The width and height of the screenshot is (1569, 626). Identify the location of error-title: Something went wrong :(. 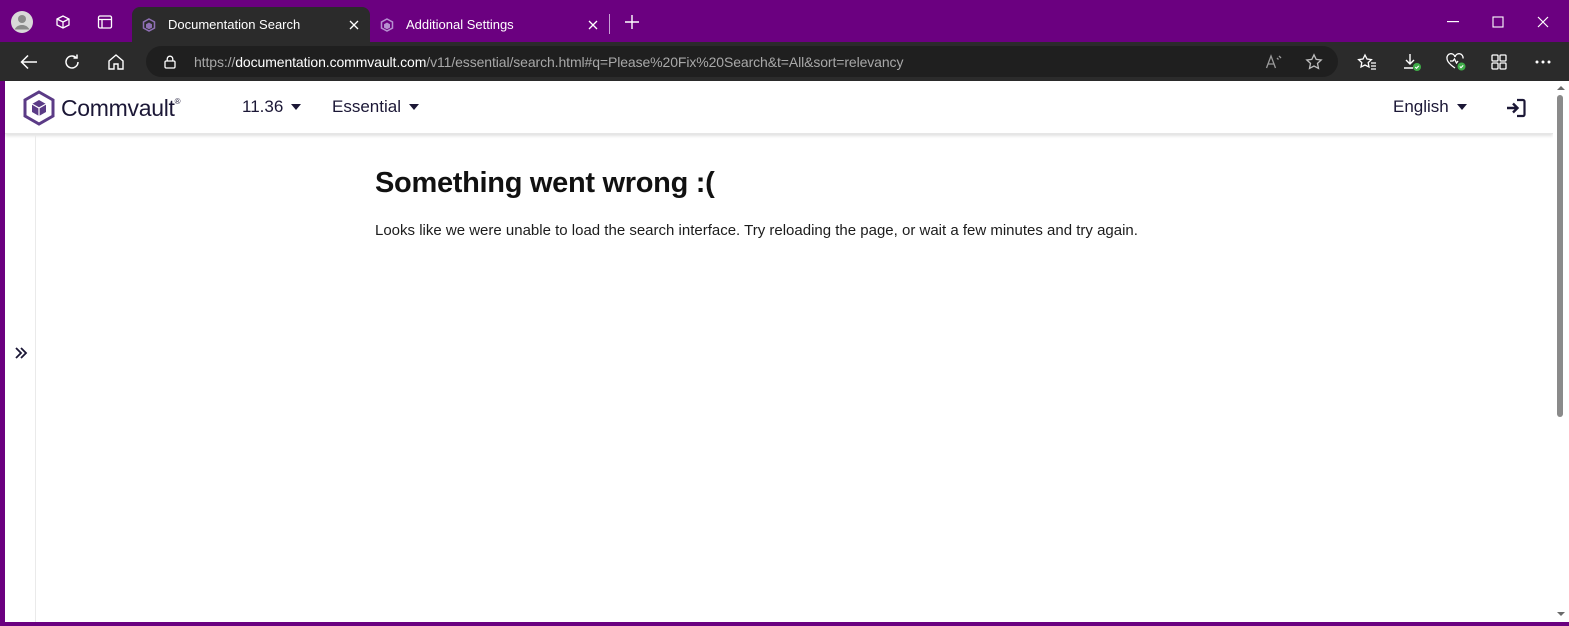
(545, 183).